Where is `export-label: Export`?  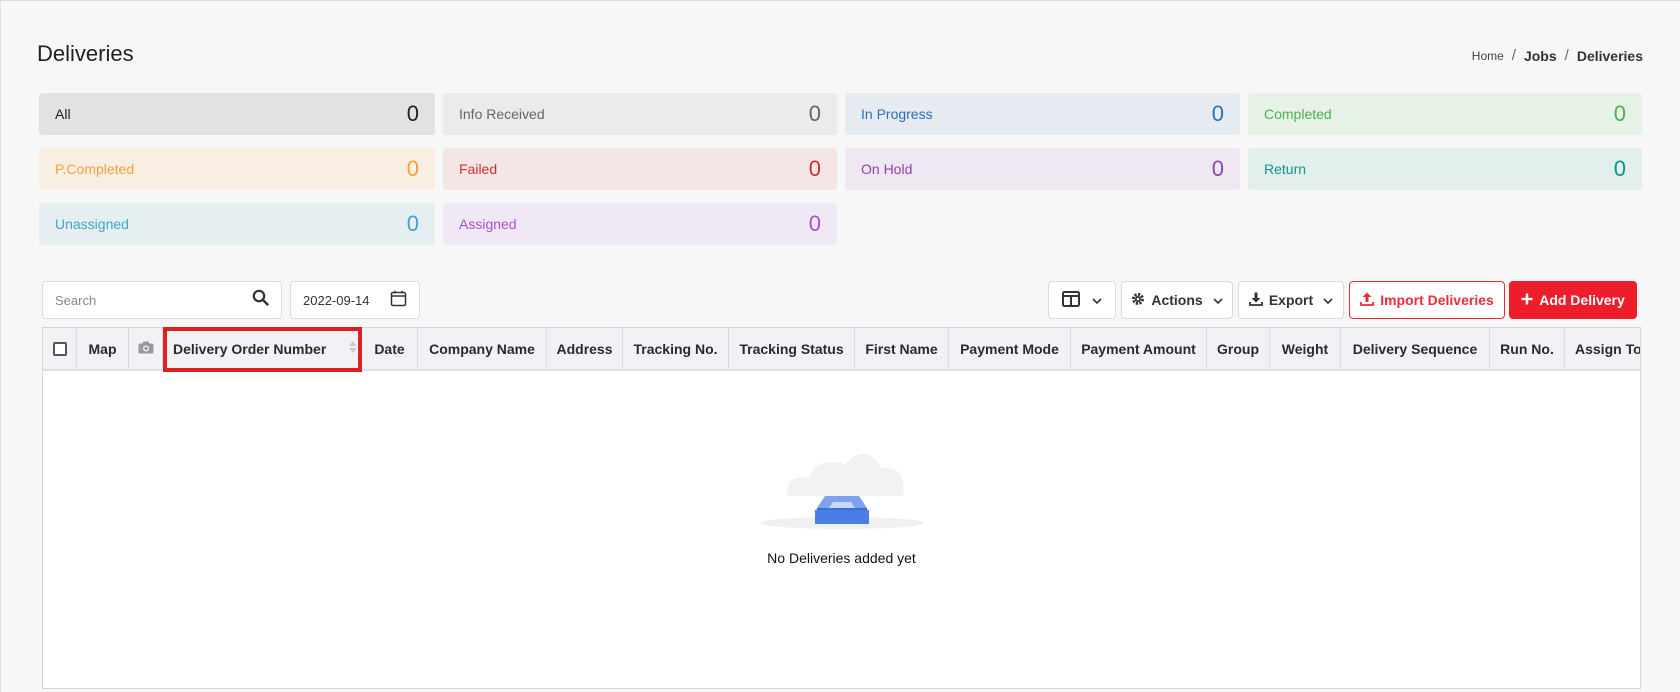
export-label: Export is located at coordinates (1291, 300).